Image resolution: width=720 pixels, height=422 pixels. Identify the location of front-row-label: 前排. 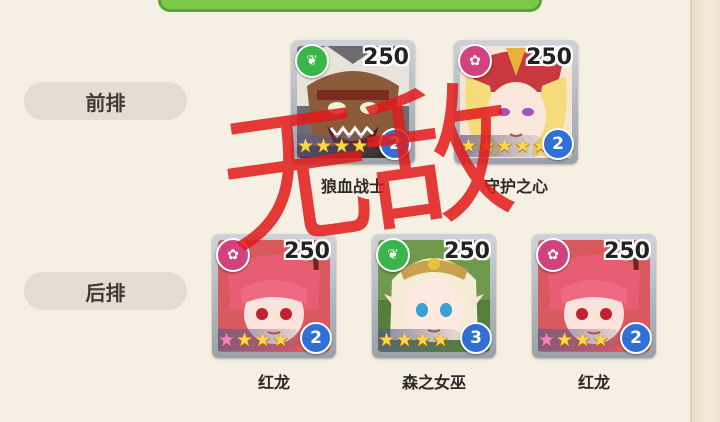
(105, 101).